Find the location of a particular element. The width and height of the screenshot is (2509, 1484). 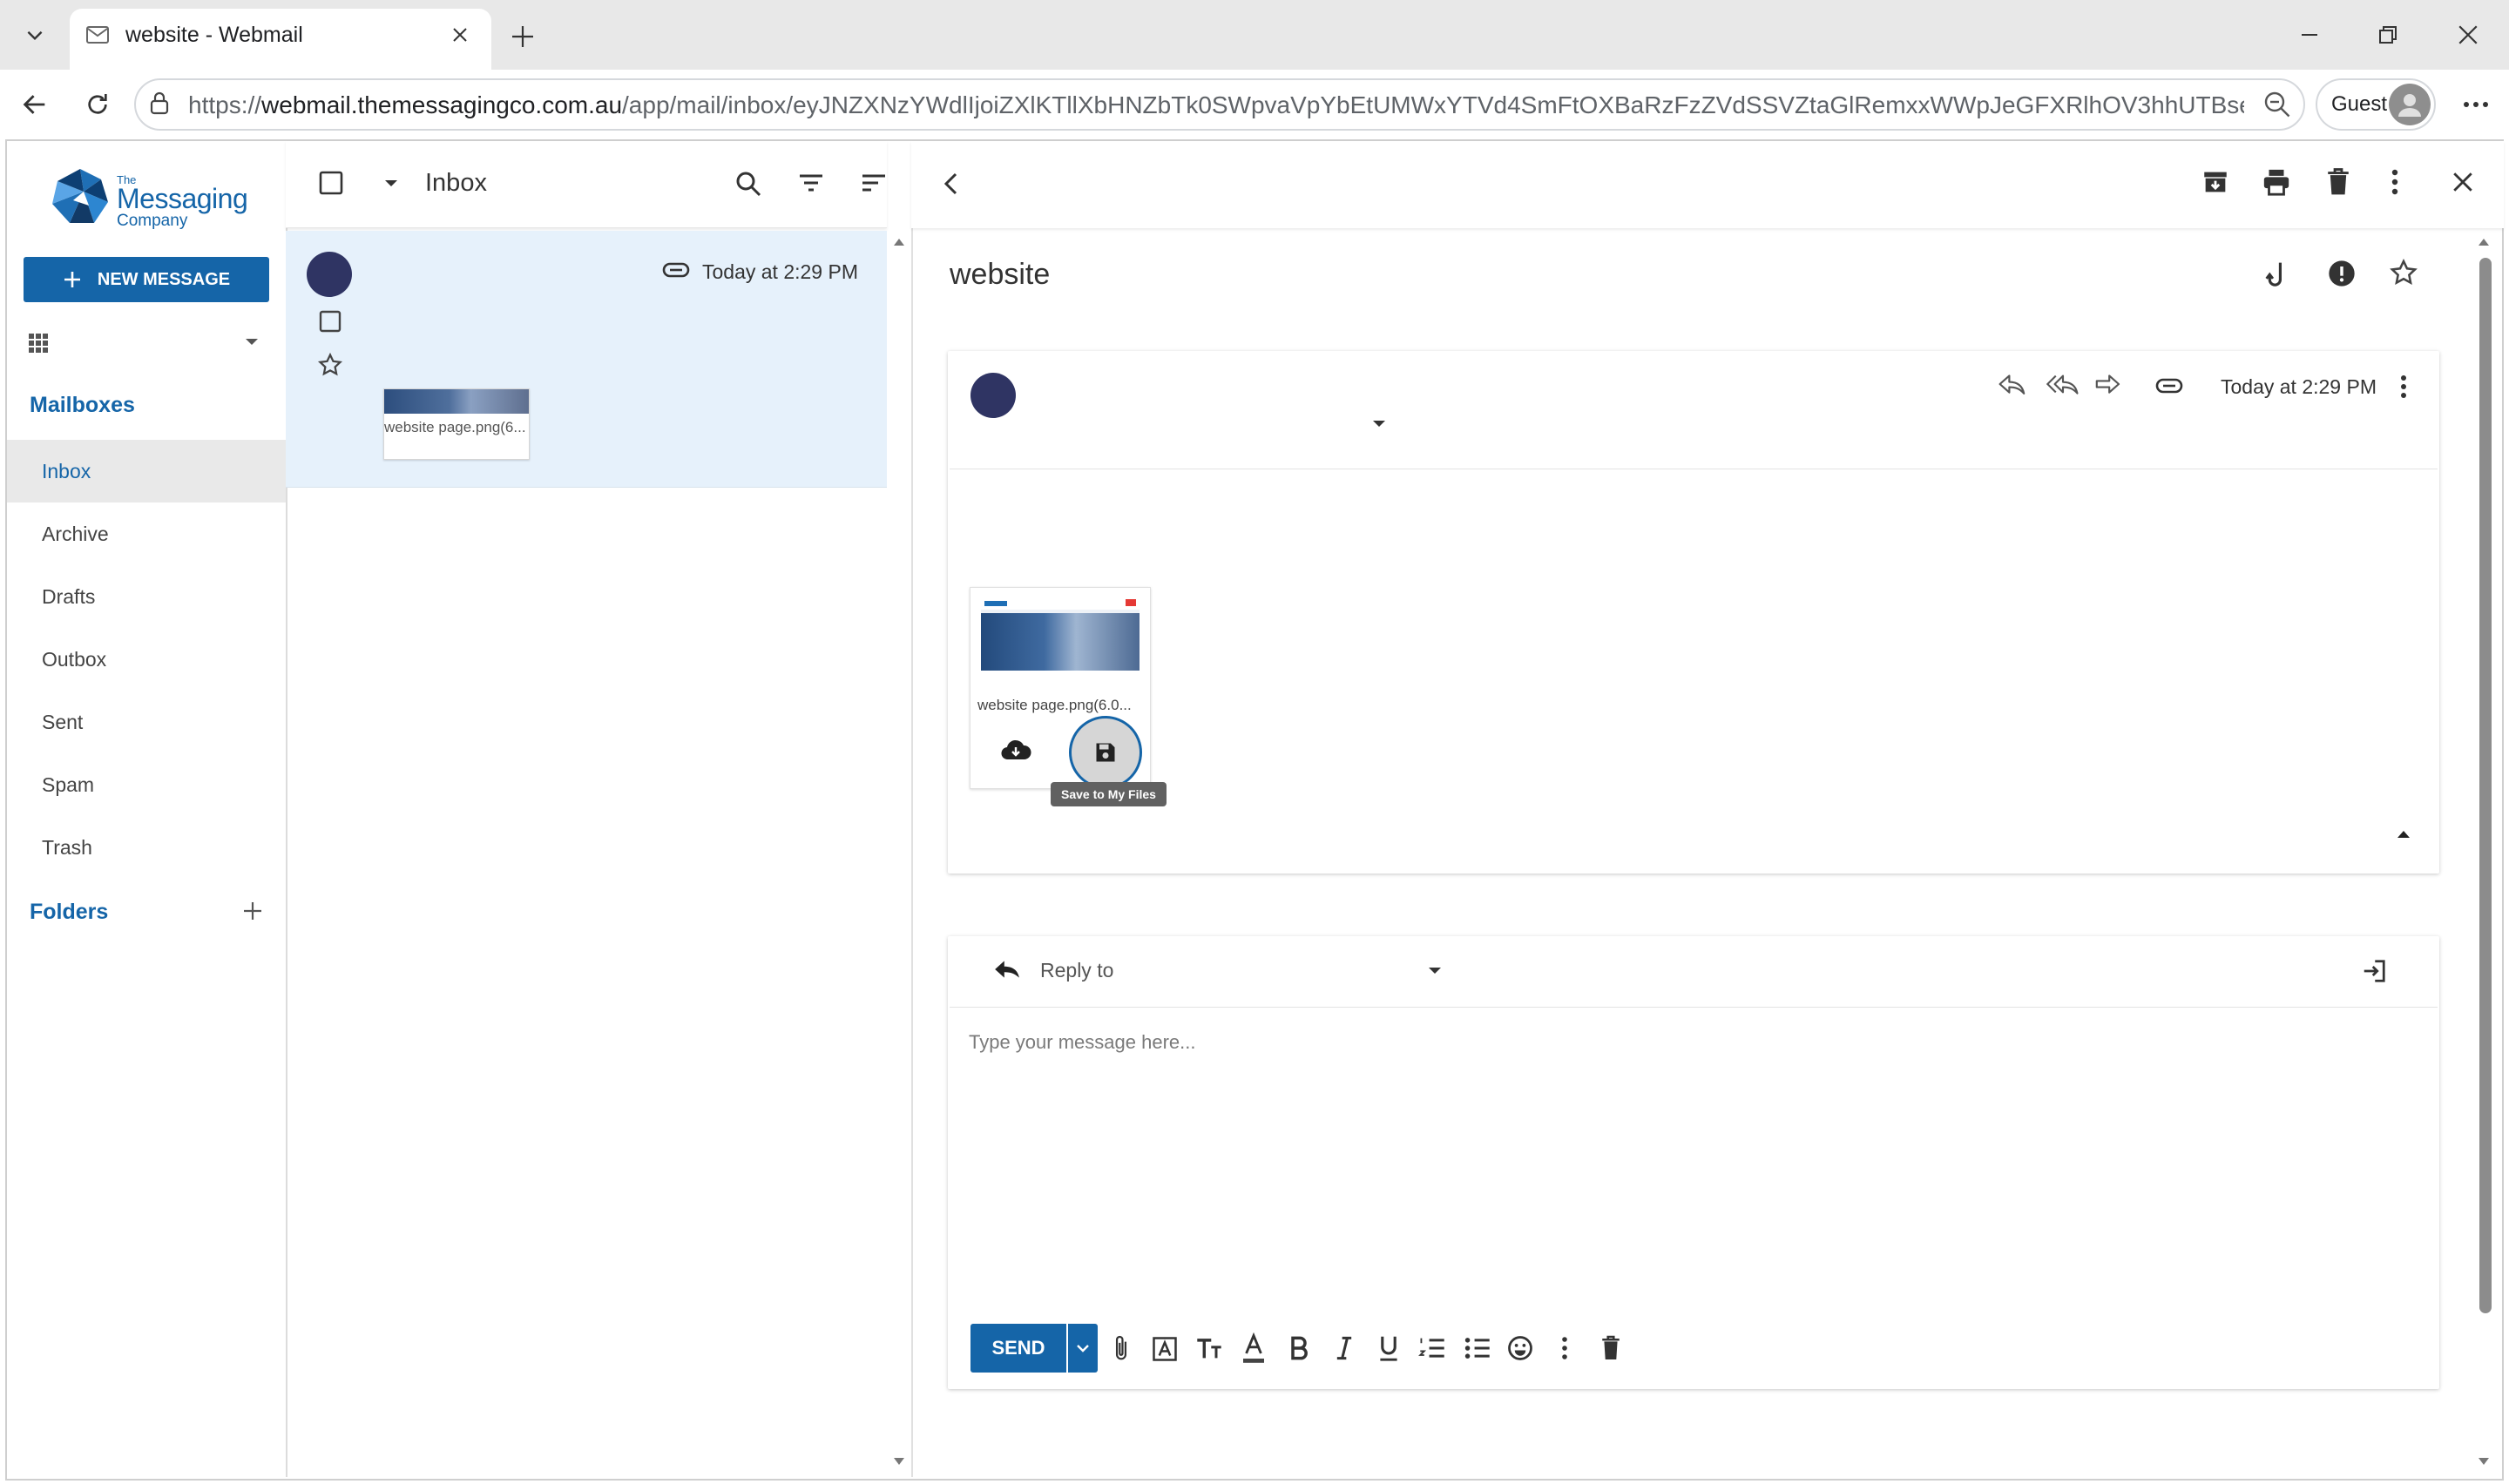

list-toolbar is located at coordinates (586, 185).